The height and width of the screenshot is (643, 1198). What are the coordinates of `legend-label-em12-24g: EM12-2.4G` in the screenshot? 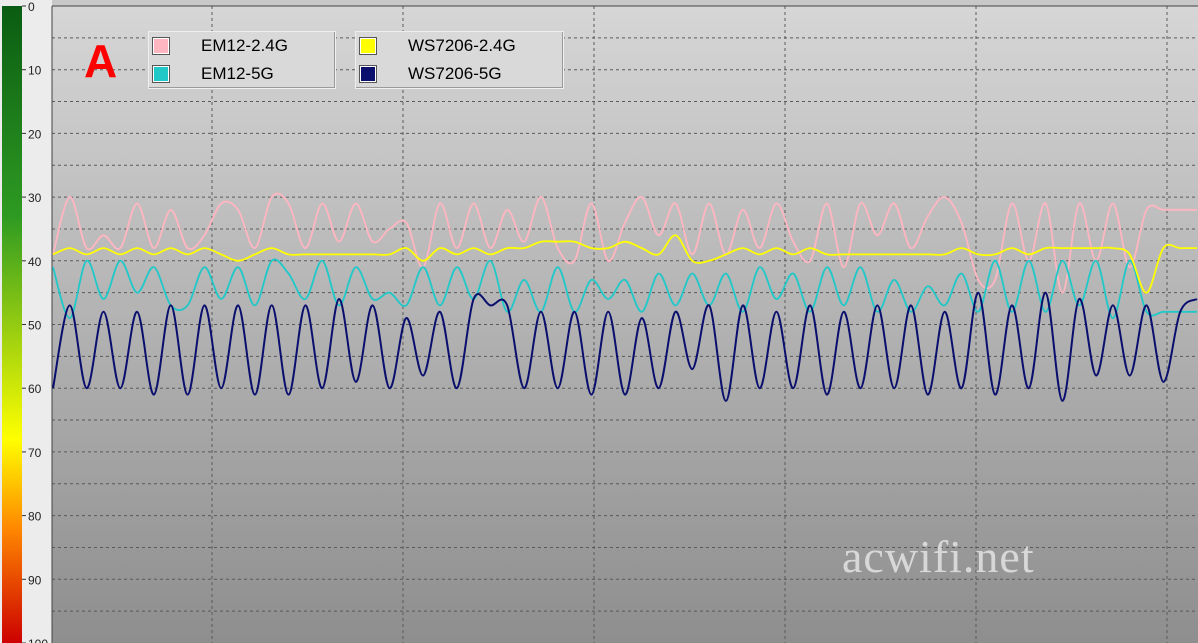 It's located at (244, 45).